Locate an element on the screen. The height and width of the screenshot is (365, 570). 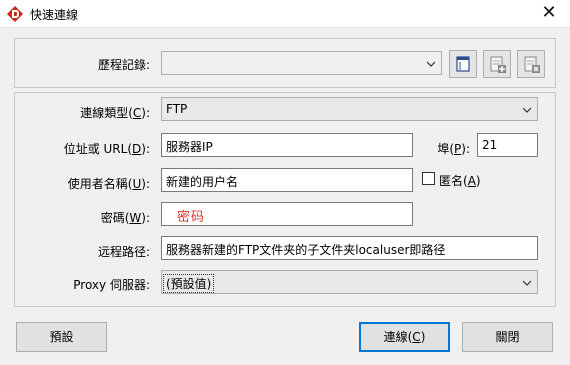
anonymous-checkbox is located at coordinates (428, 178).